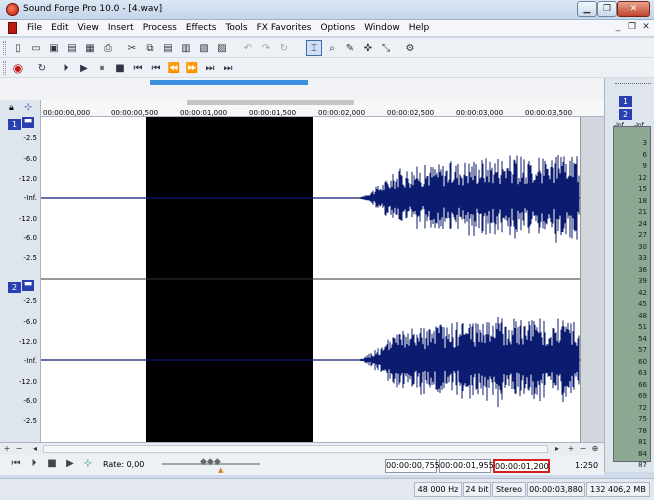  What do you see at coordinates (350, 48) in the screenshot?
I see `pencil-tool-icon: ✎` at bounding box center [350, 48].